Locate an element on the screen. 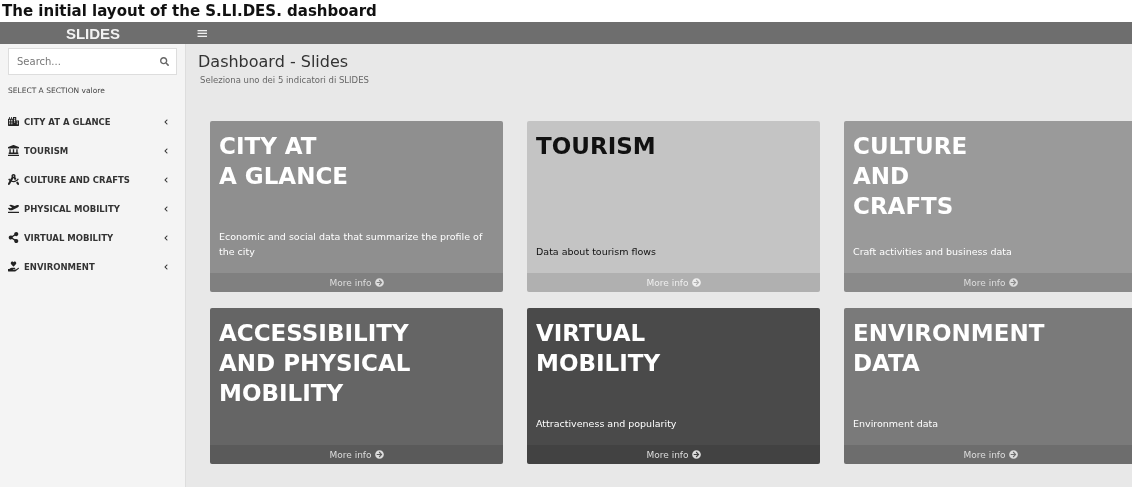 The height and width of the screenshot is (487, 1132). section-card: VIRTUAL MOBILITY Attractiveness and popularity More info is located at coordinates (673, 386).